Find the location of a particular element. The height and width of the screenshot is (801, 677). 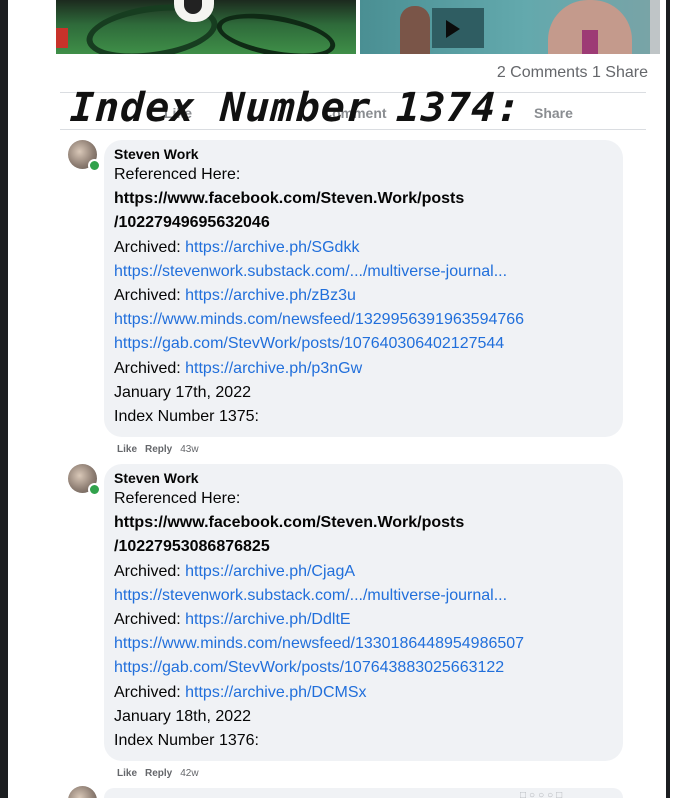

comment-date: January 18th, 2022 is located at coordinates (182, 716).